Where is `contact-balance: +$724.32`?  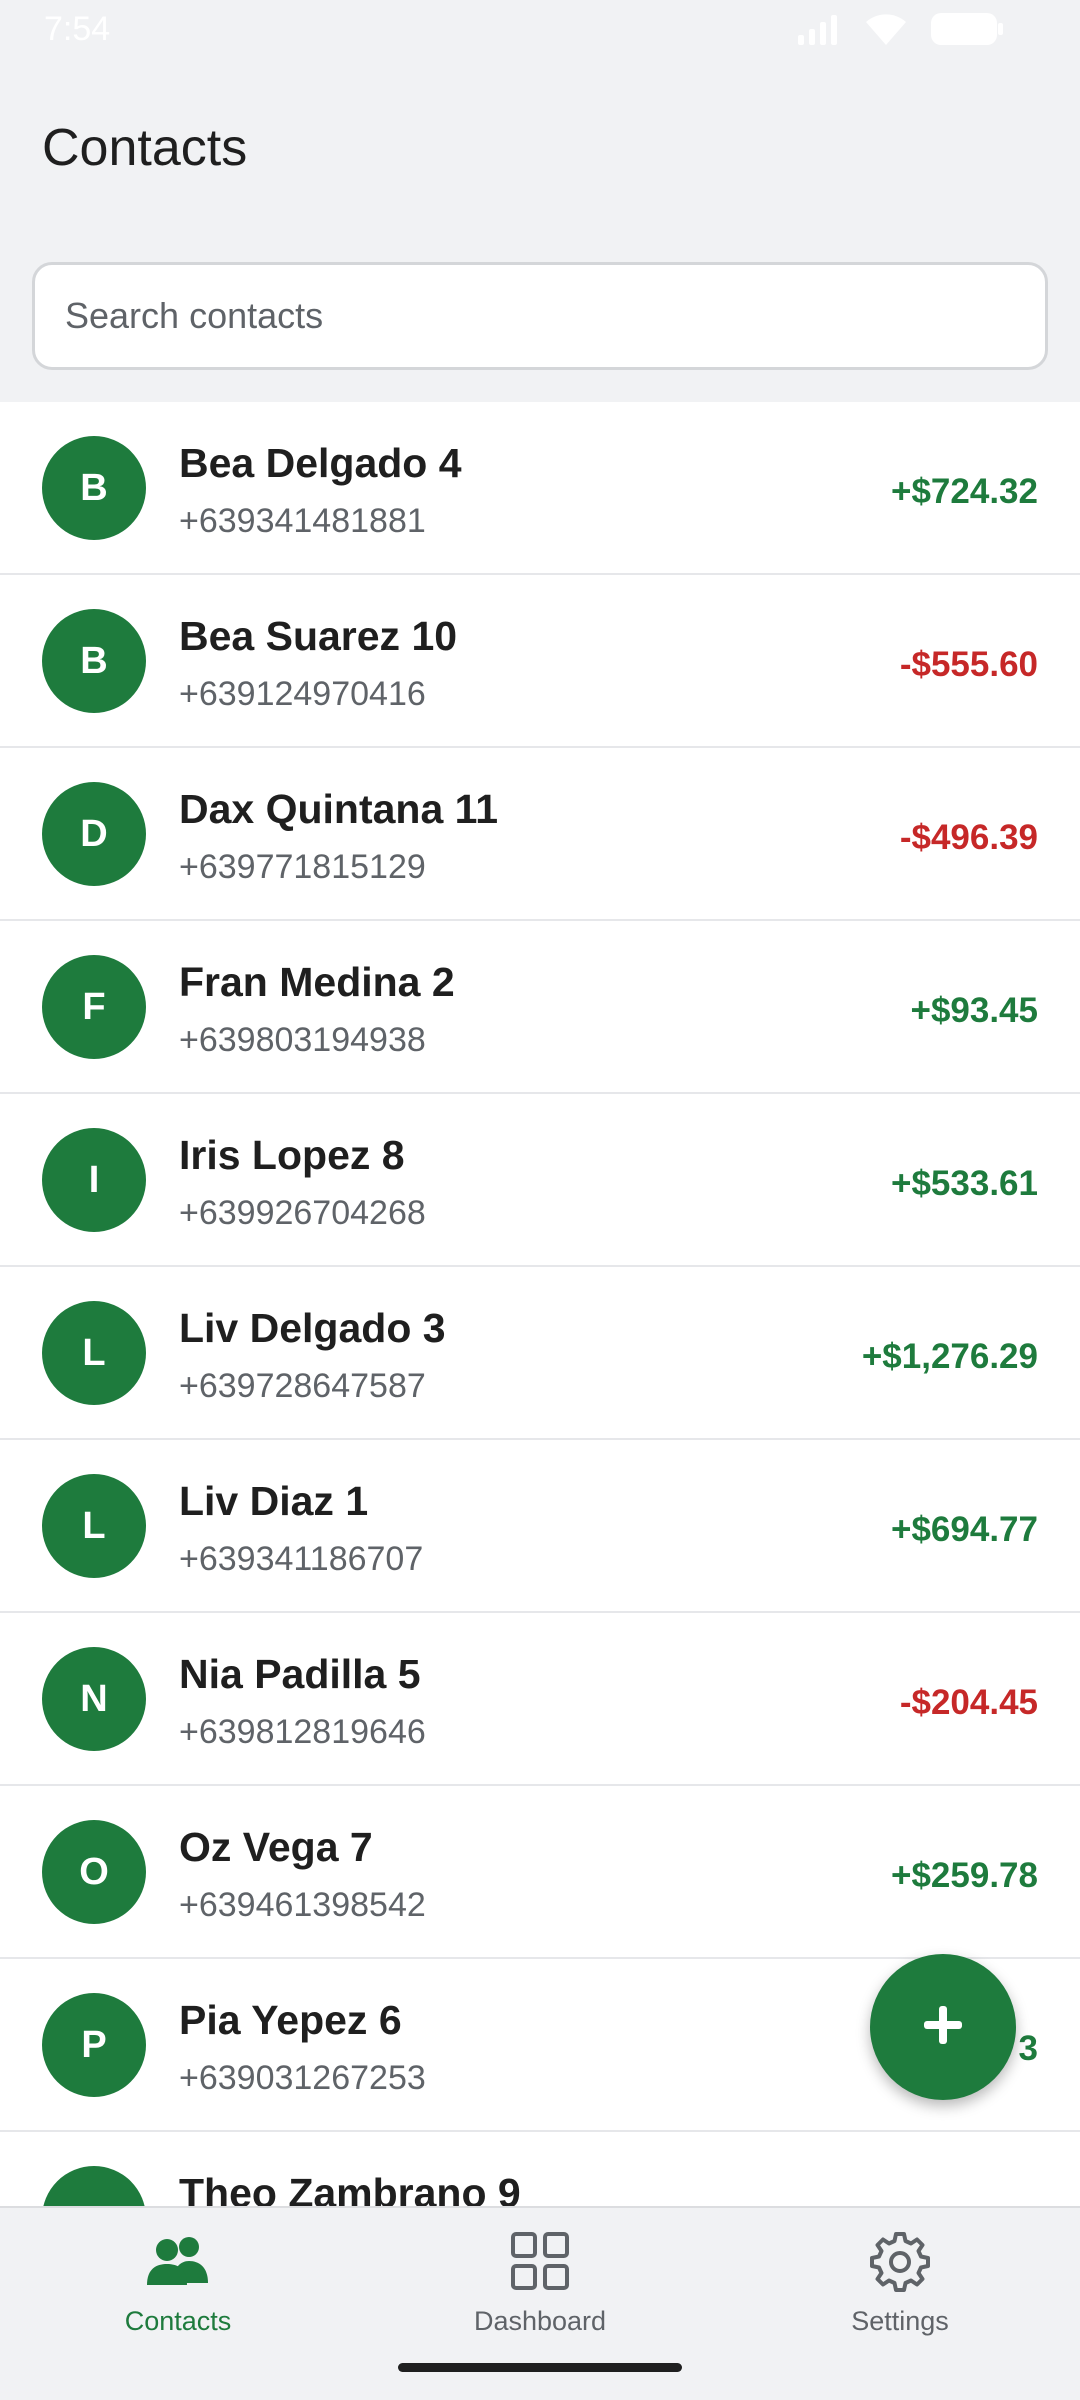 contact-balance: +$724.32 is located at coordinates (964, 491).